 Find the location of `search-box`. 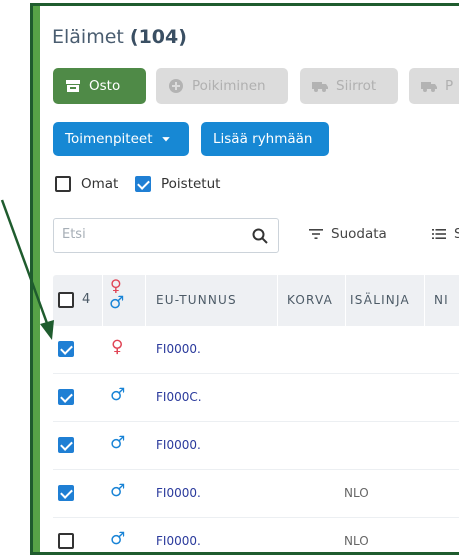

search-box is located at coordinates (166, 235).